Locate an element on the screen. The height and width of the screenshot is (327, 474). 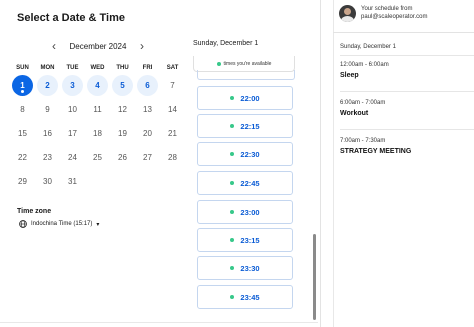
schedule-date-label: Sunday, December 1 is located at coordinates (368, 47).